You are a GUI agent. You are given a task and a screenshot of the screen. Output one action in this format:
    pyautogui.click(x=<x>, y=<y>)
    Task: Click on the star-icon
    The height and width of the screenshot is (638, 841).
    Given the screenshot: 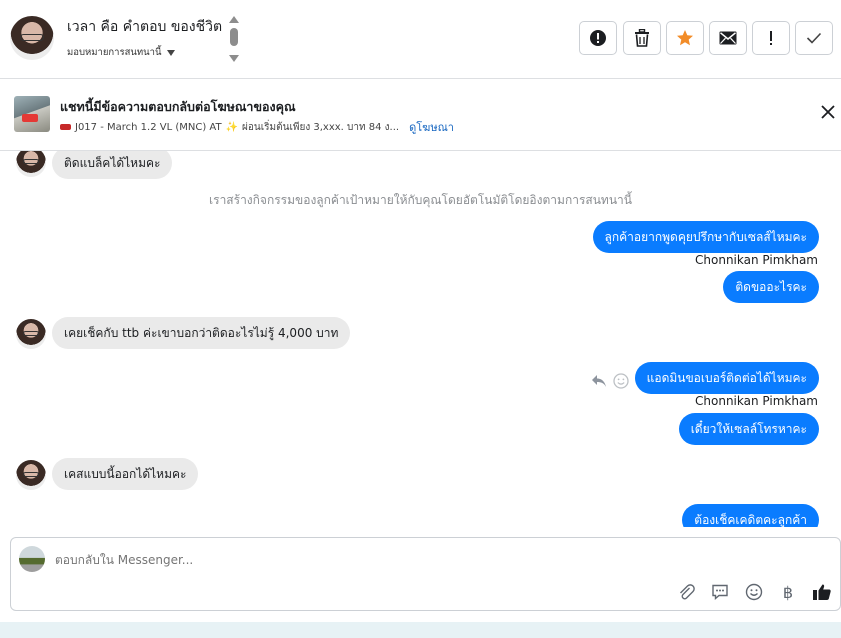 What is the action you would take?
    pyautogui.click(x=685, y=38)
    